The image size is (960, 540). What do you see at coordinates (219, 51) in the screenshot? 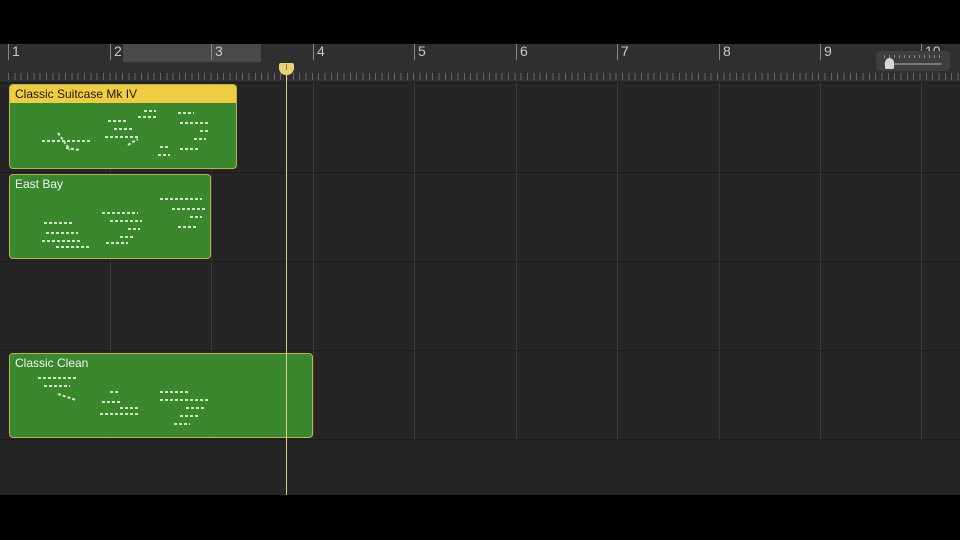
I see `bar-number: 3` at bounding box center [219, 51].